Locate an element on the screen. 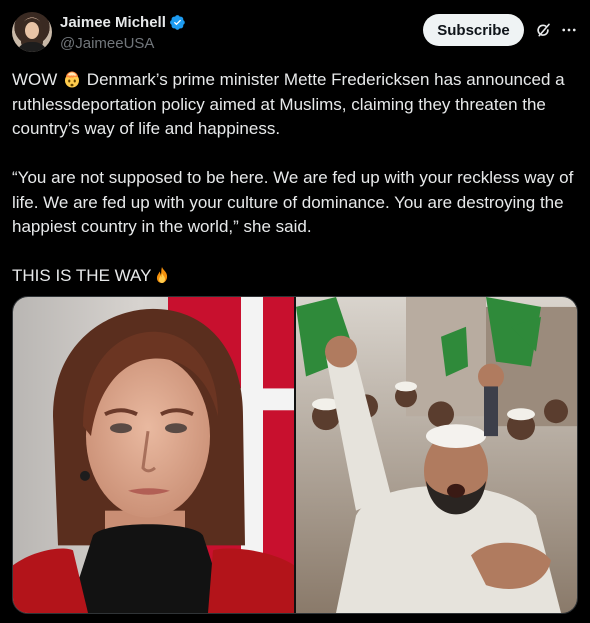 Image resolution: width=590 pixels, height=623 pixels. grok-icon is located at coordinates (543, 30).